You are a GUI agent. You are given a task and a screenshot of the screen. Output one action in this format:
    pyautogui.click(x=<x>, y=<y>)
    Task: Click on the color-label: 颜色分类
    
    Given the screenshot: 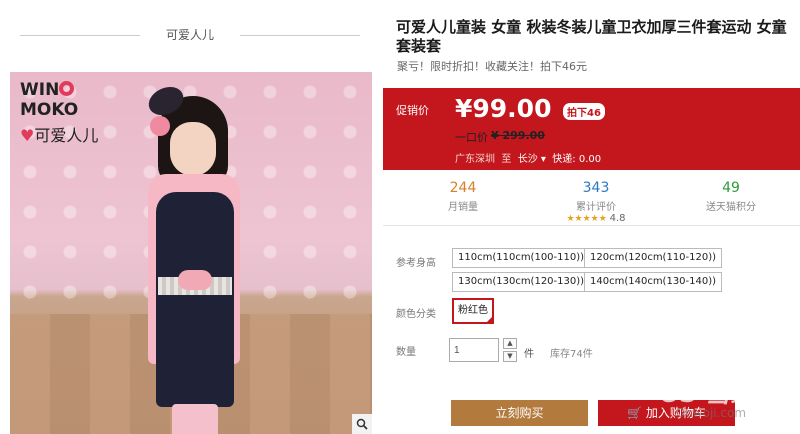 What is the action you would take?
    pyautogui.click(x=416, y=314)
    